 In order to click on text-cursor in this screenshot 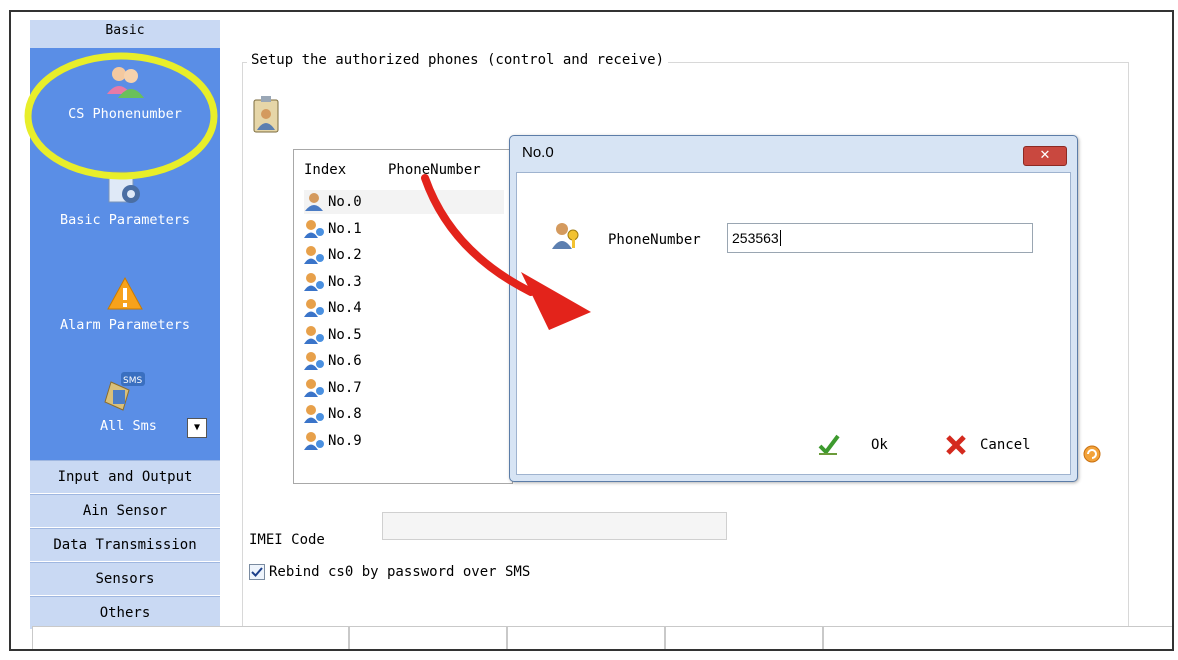, I will do `click(780, 238)`.